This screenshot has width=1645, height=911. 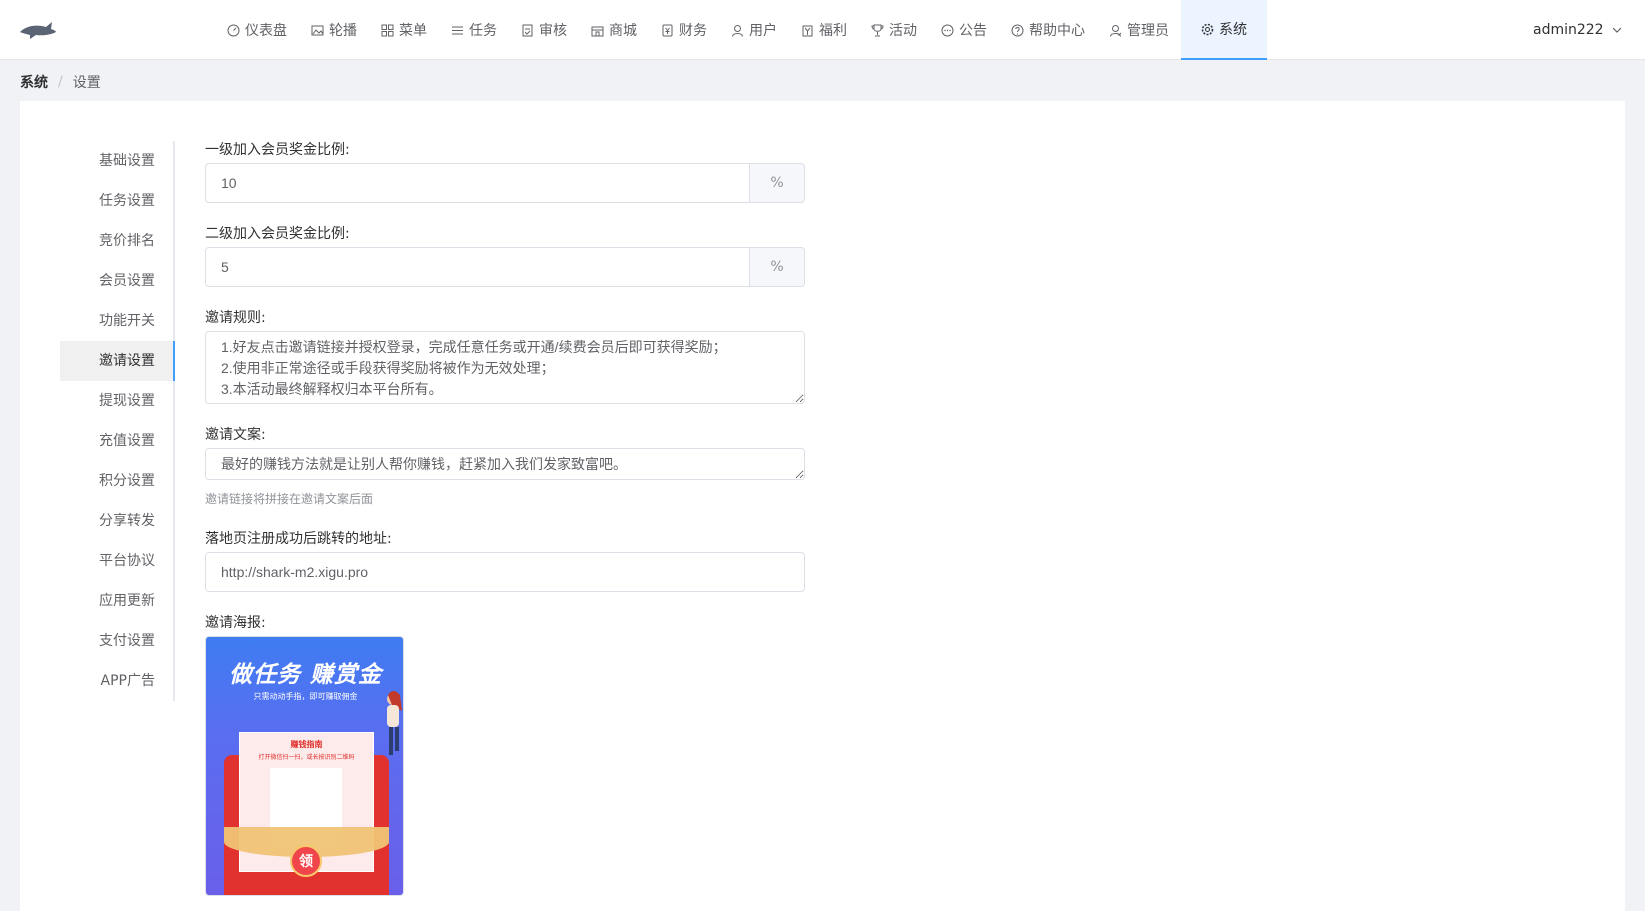 I want to click on side-menu-item: APP广告, so click(x=116, y=681).